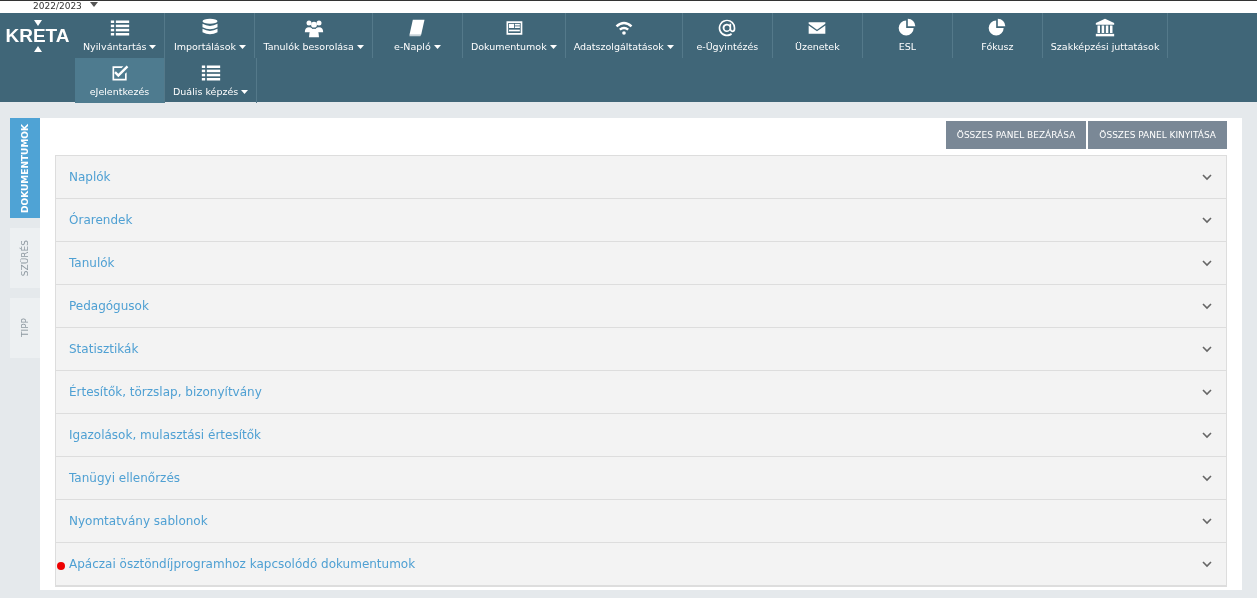  I want to click on accordion-header: Naplók, so click(641, 177).